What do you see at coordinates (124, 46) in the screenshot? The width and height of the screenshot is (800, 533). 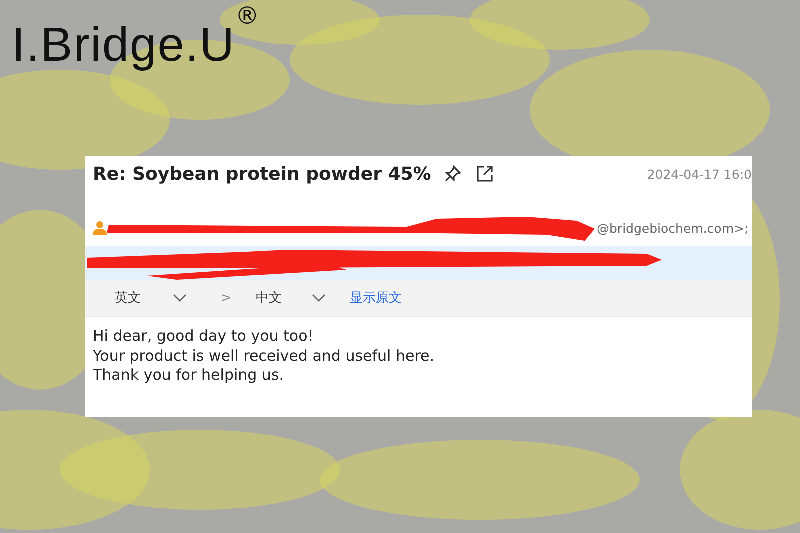 I see `logo: I.Bridge.U` at bounding box center [124, 46].